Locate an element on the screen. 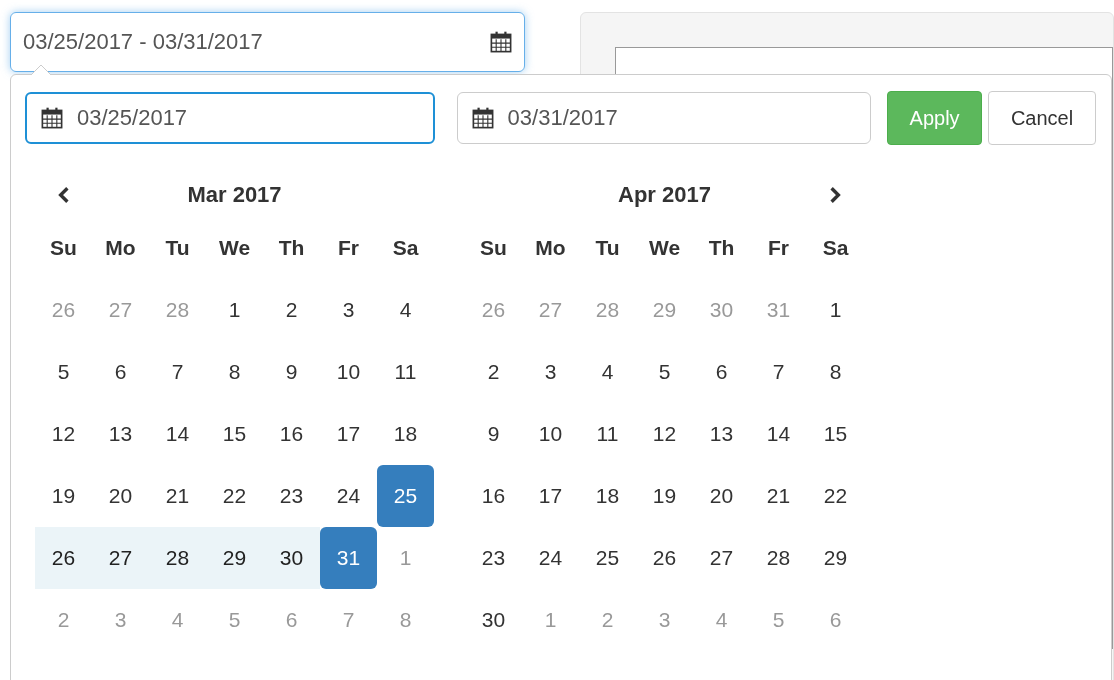  start-date-field: 03/25/2017 is located at coordinates (230, 118).